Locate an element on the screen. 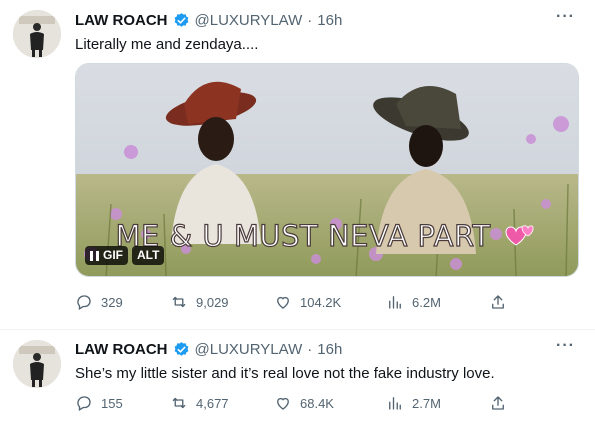  retweet-button: 4,677 is located at coordinates (222, 403).